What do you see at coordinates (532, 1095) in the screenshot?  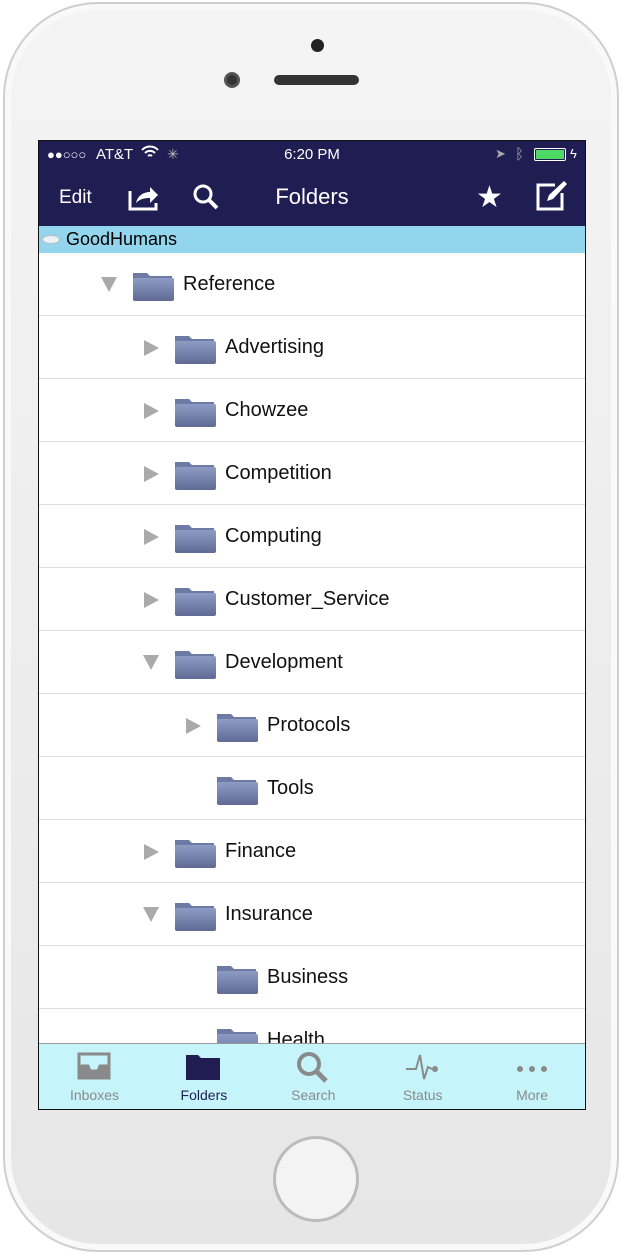 I see `tab-label: More` at bounding box center [532, 1095].